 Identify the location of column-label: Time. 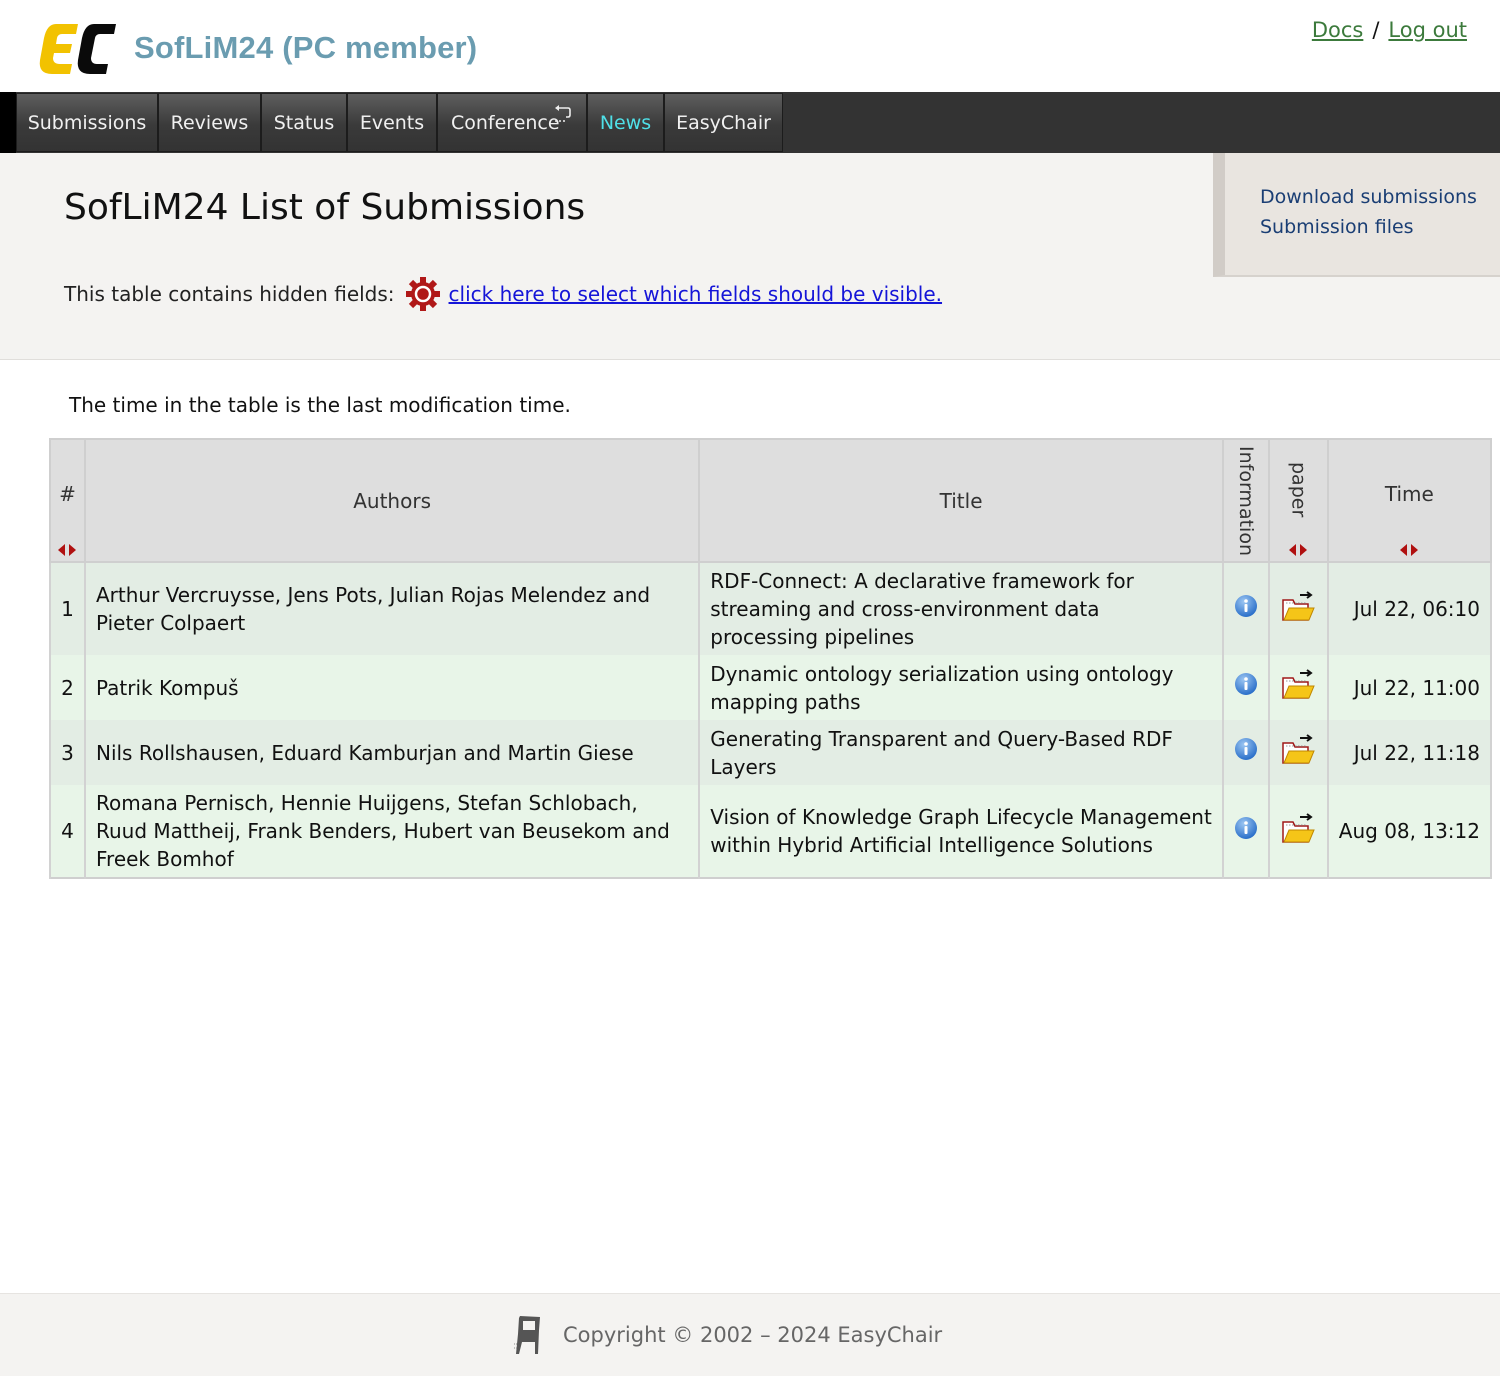
(1409, 494).